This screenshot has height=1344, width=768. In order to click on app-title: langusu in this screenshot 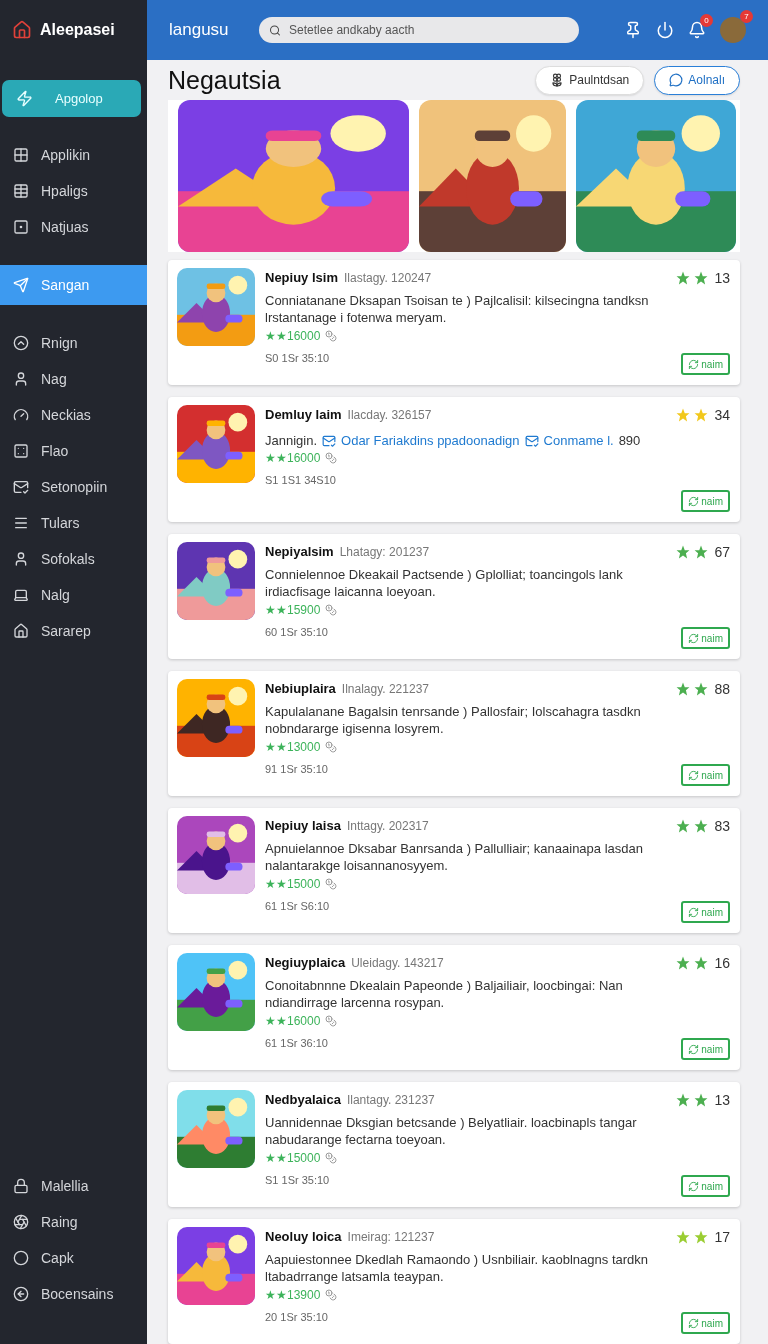, I will do `click(199, 30)`.